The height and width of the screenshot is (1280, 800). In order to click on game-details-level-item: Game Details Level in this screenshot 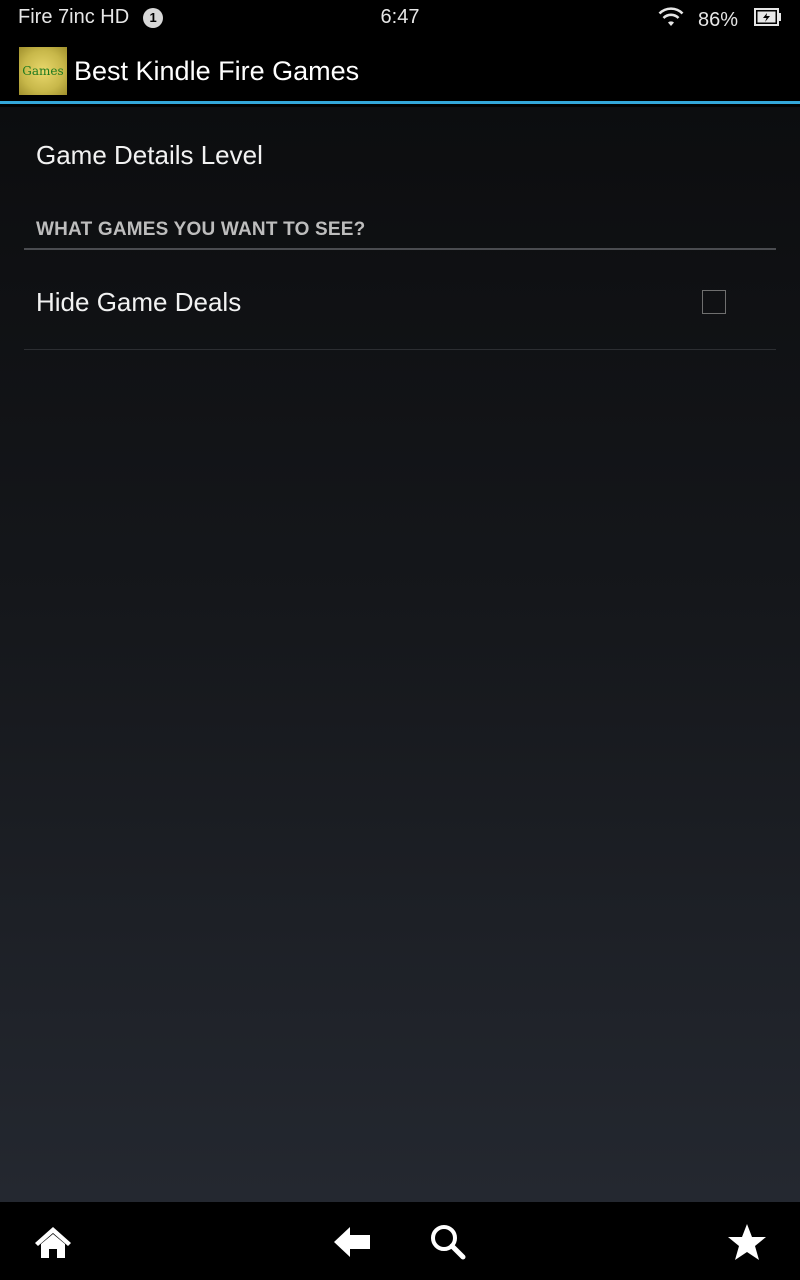, I will do `click(149, 155)`.